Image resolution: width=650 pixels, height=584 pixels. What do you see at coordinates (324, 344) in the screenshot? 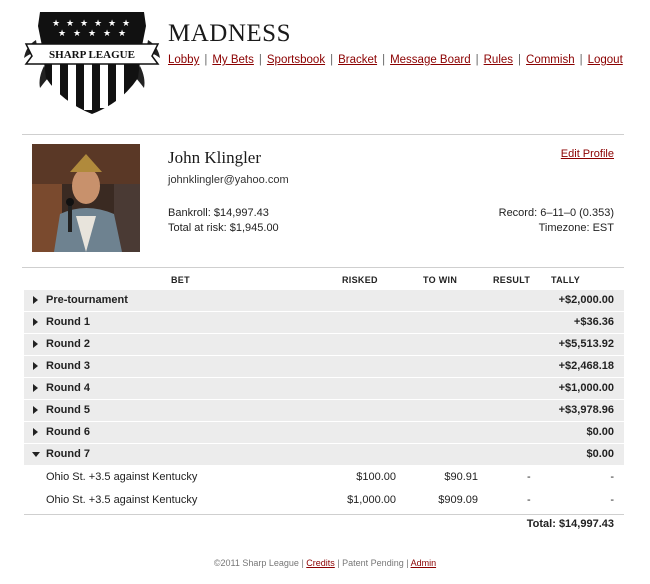
I see `group-row-round-2: Round 2 +$5,513.92` at bounding box center [324, 344].